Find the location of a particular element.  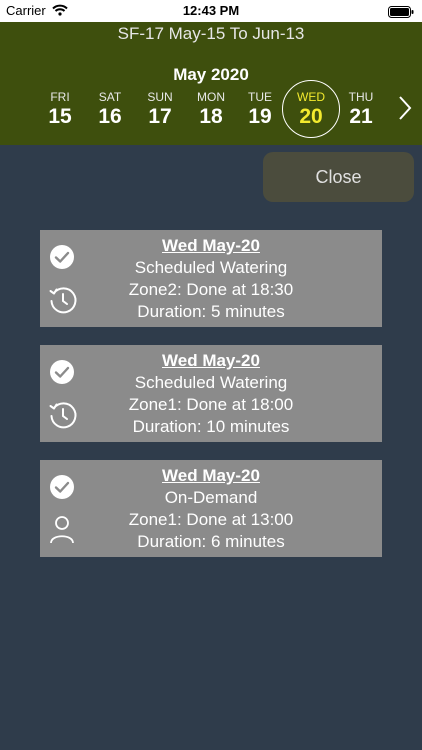

day-tue-19: TUE 19 is located at coordinates (260, 109).